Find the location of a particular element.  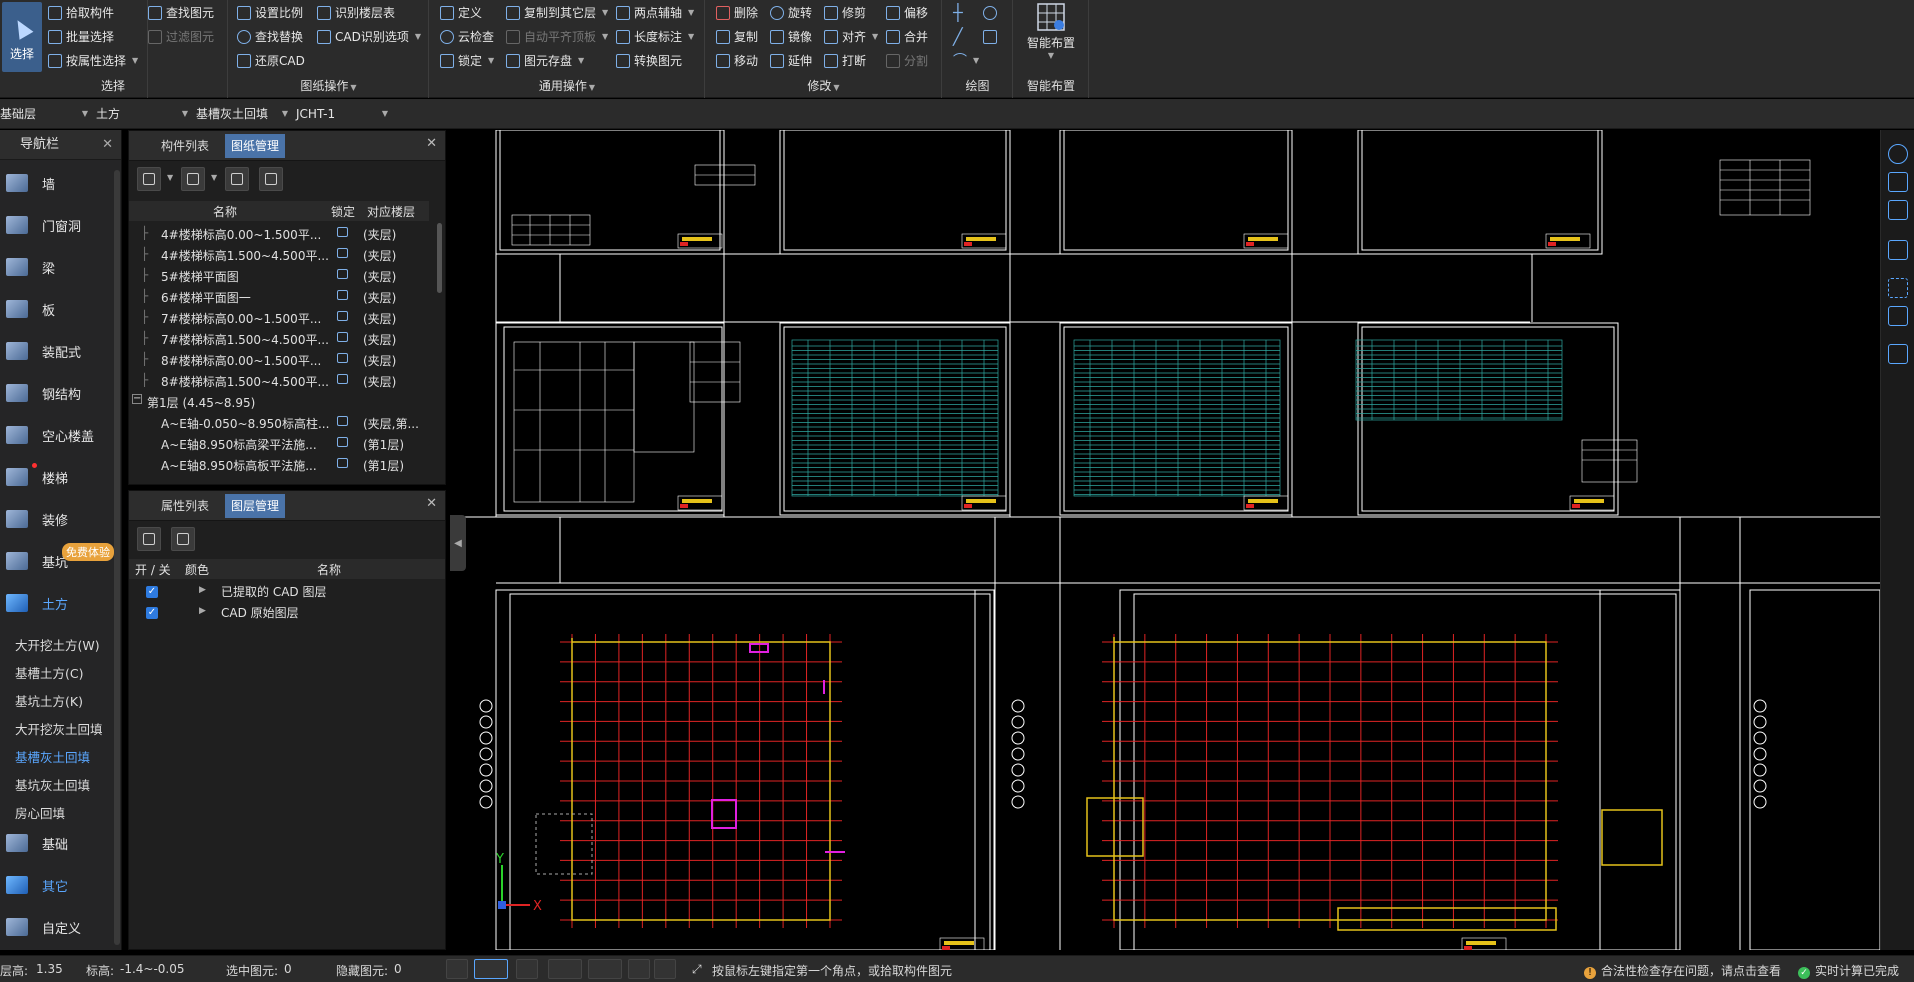

find-element-button: 查找图元 is located at coordinates (181, 13).